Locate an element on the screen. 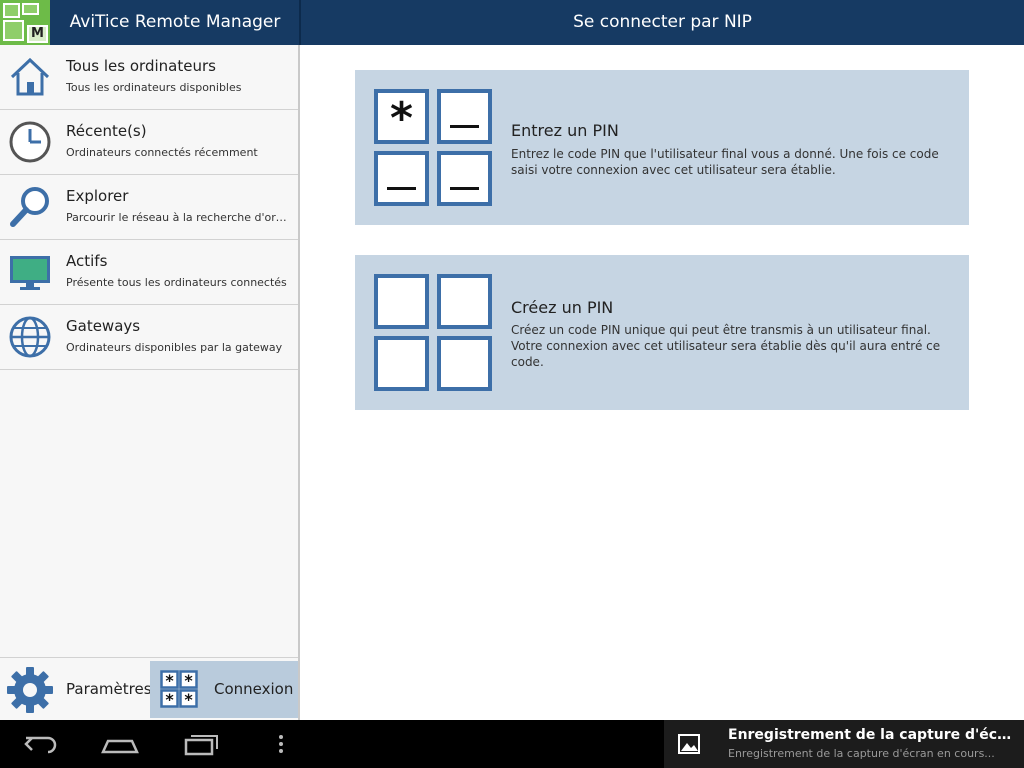 The width and height of the screenshot is (1024, 768). sidebar-item-label: Actifs is located at coordinates (87, 261).